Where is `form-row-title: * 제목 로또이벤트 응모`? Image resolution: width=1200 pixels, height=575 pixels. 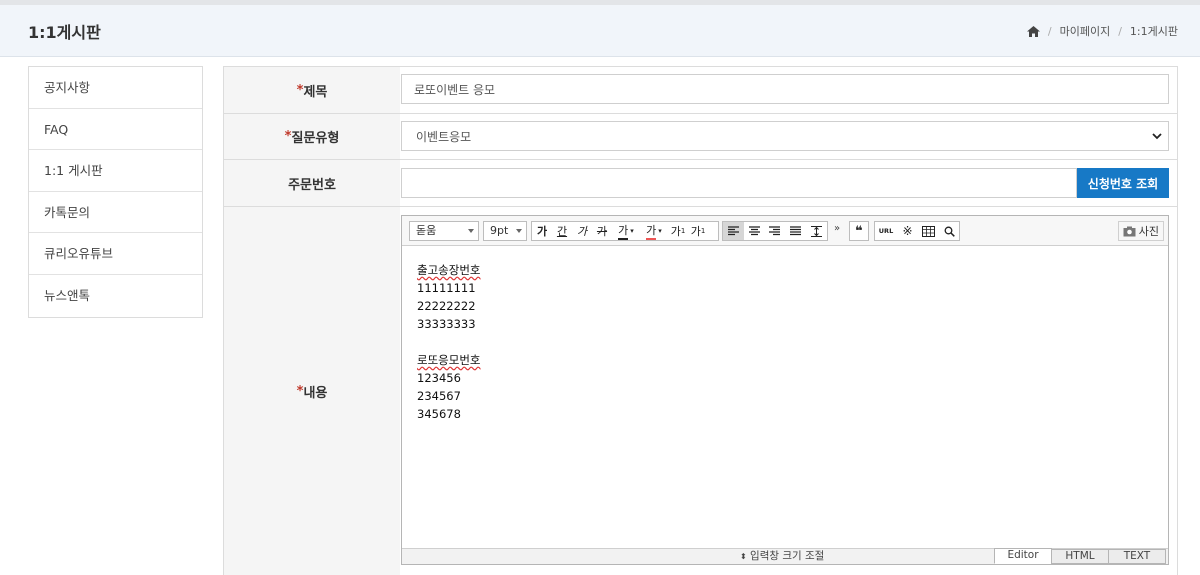
form-row-title: * 제목 로또이벤트 응모 is located at coordinates (700, 90).